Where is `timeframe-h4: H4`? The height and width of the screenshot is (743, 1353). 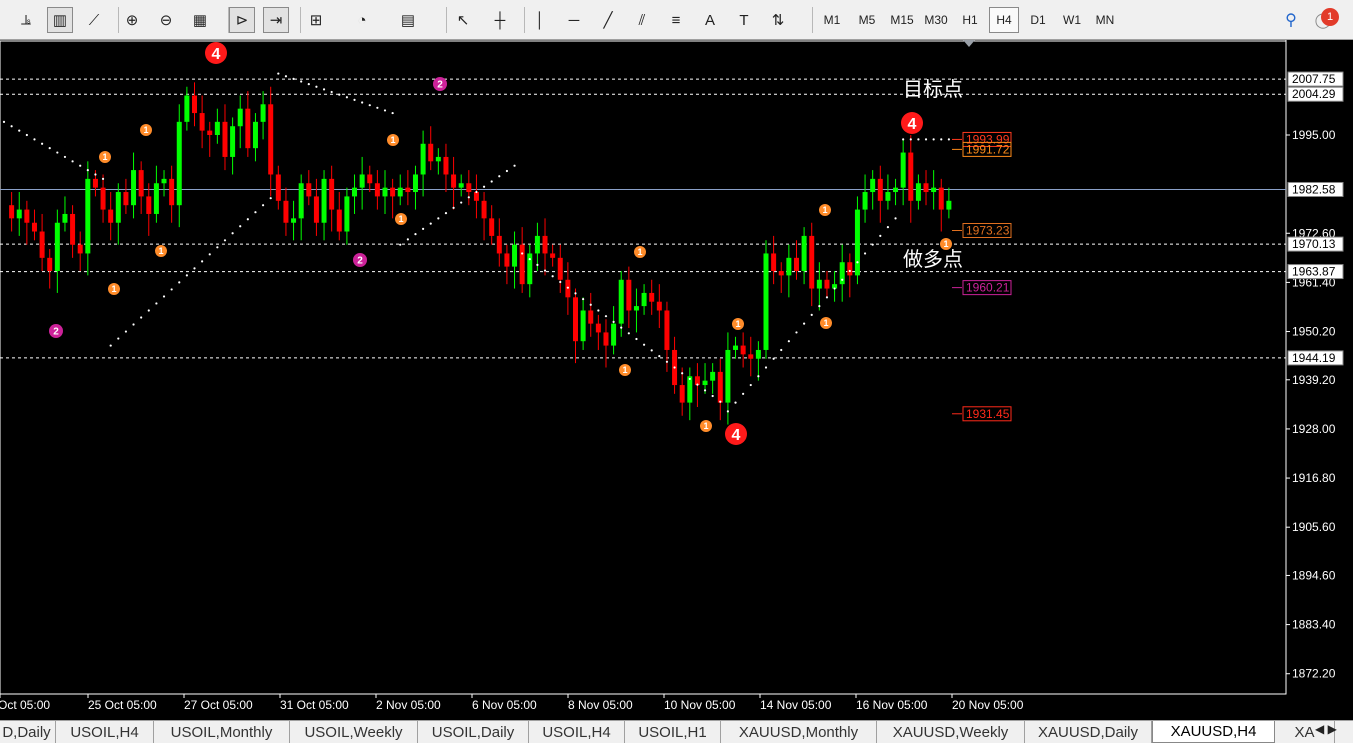 timeframe-h4: H4 is located at coordinates (1004, 20).